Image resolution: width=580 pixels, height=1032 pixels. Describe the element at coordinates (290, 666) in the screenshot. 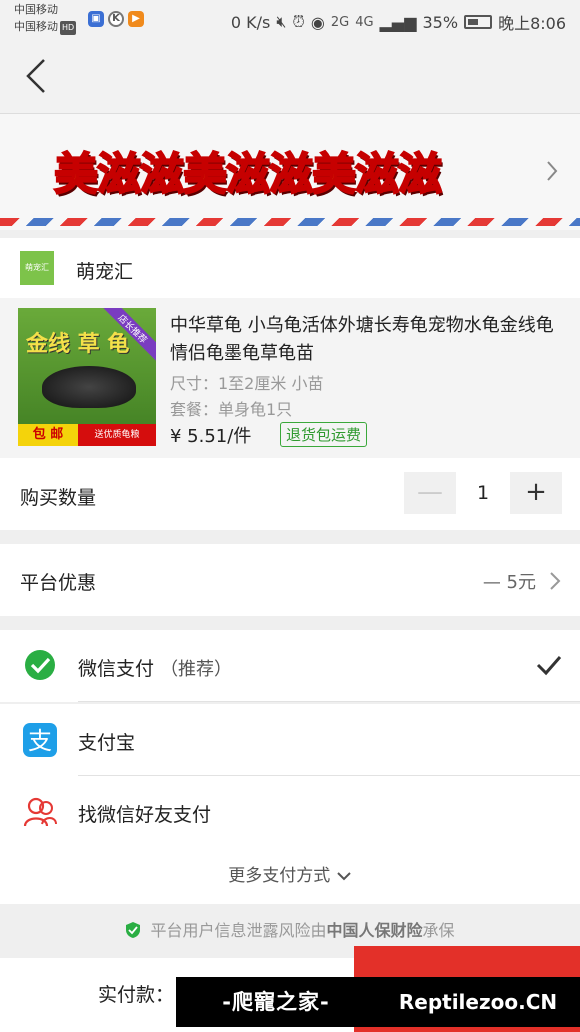

I see `pay-option-wechat: 微信支付 （推荐）` at that location.